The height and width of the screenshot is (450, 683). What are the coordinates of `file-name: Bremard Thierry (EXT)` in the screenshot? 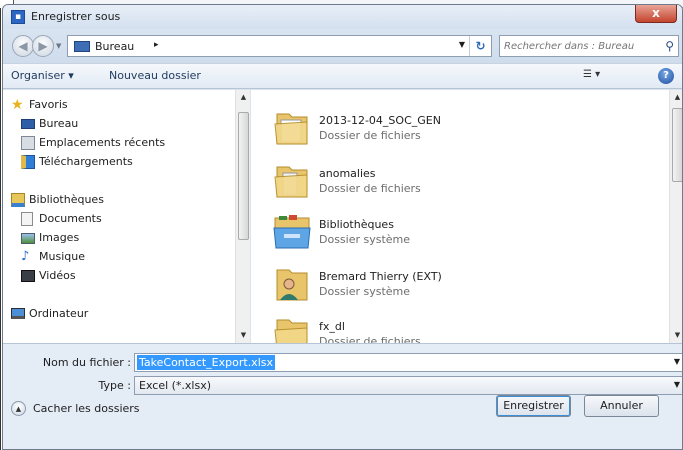 It's located at (380, 276).